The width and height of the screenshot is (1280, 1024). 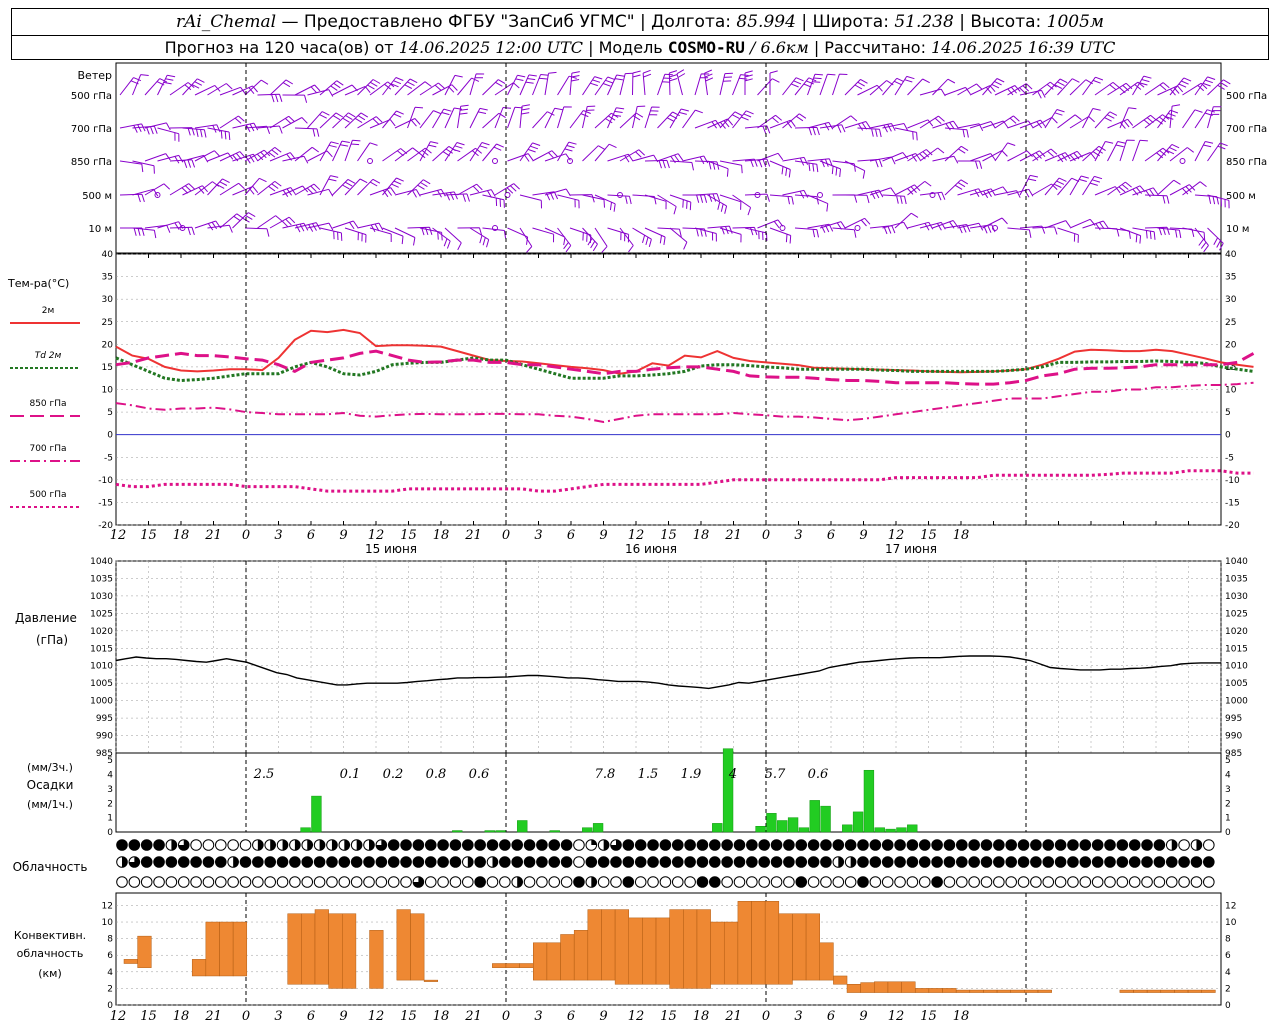 I want to click on temp-x-label: 6, so click(x=571, y=535).